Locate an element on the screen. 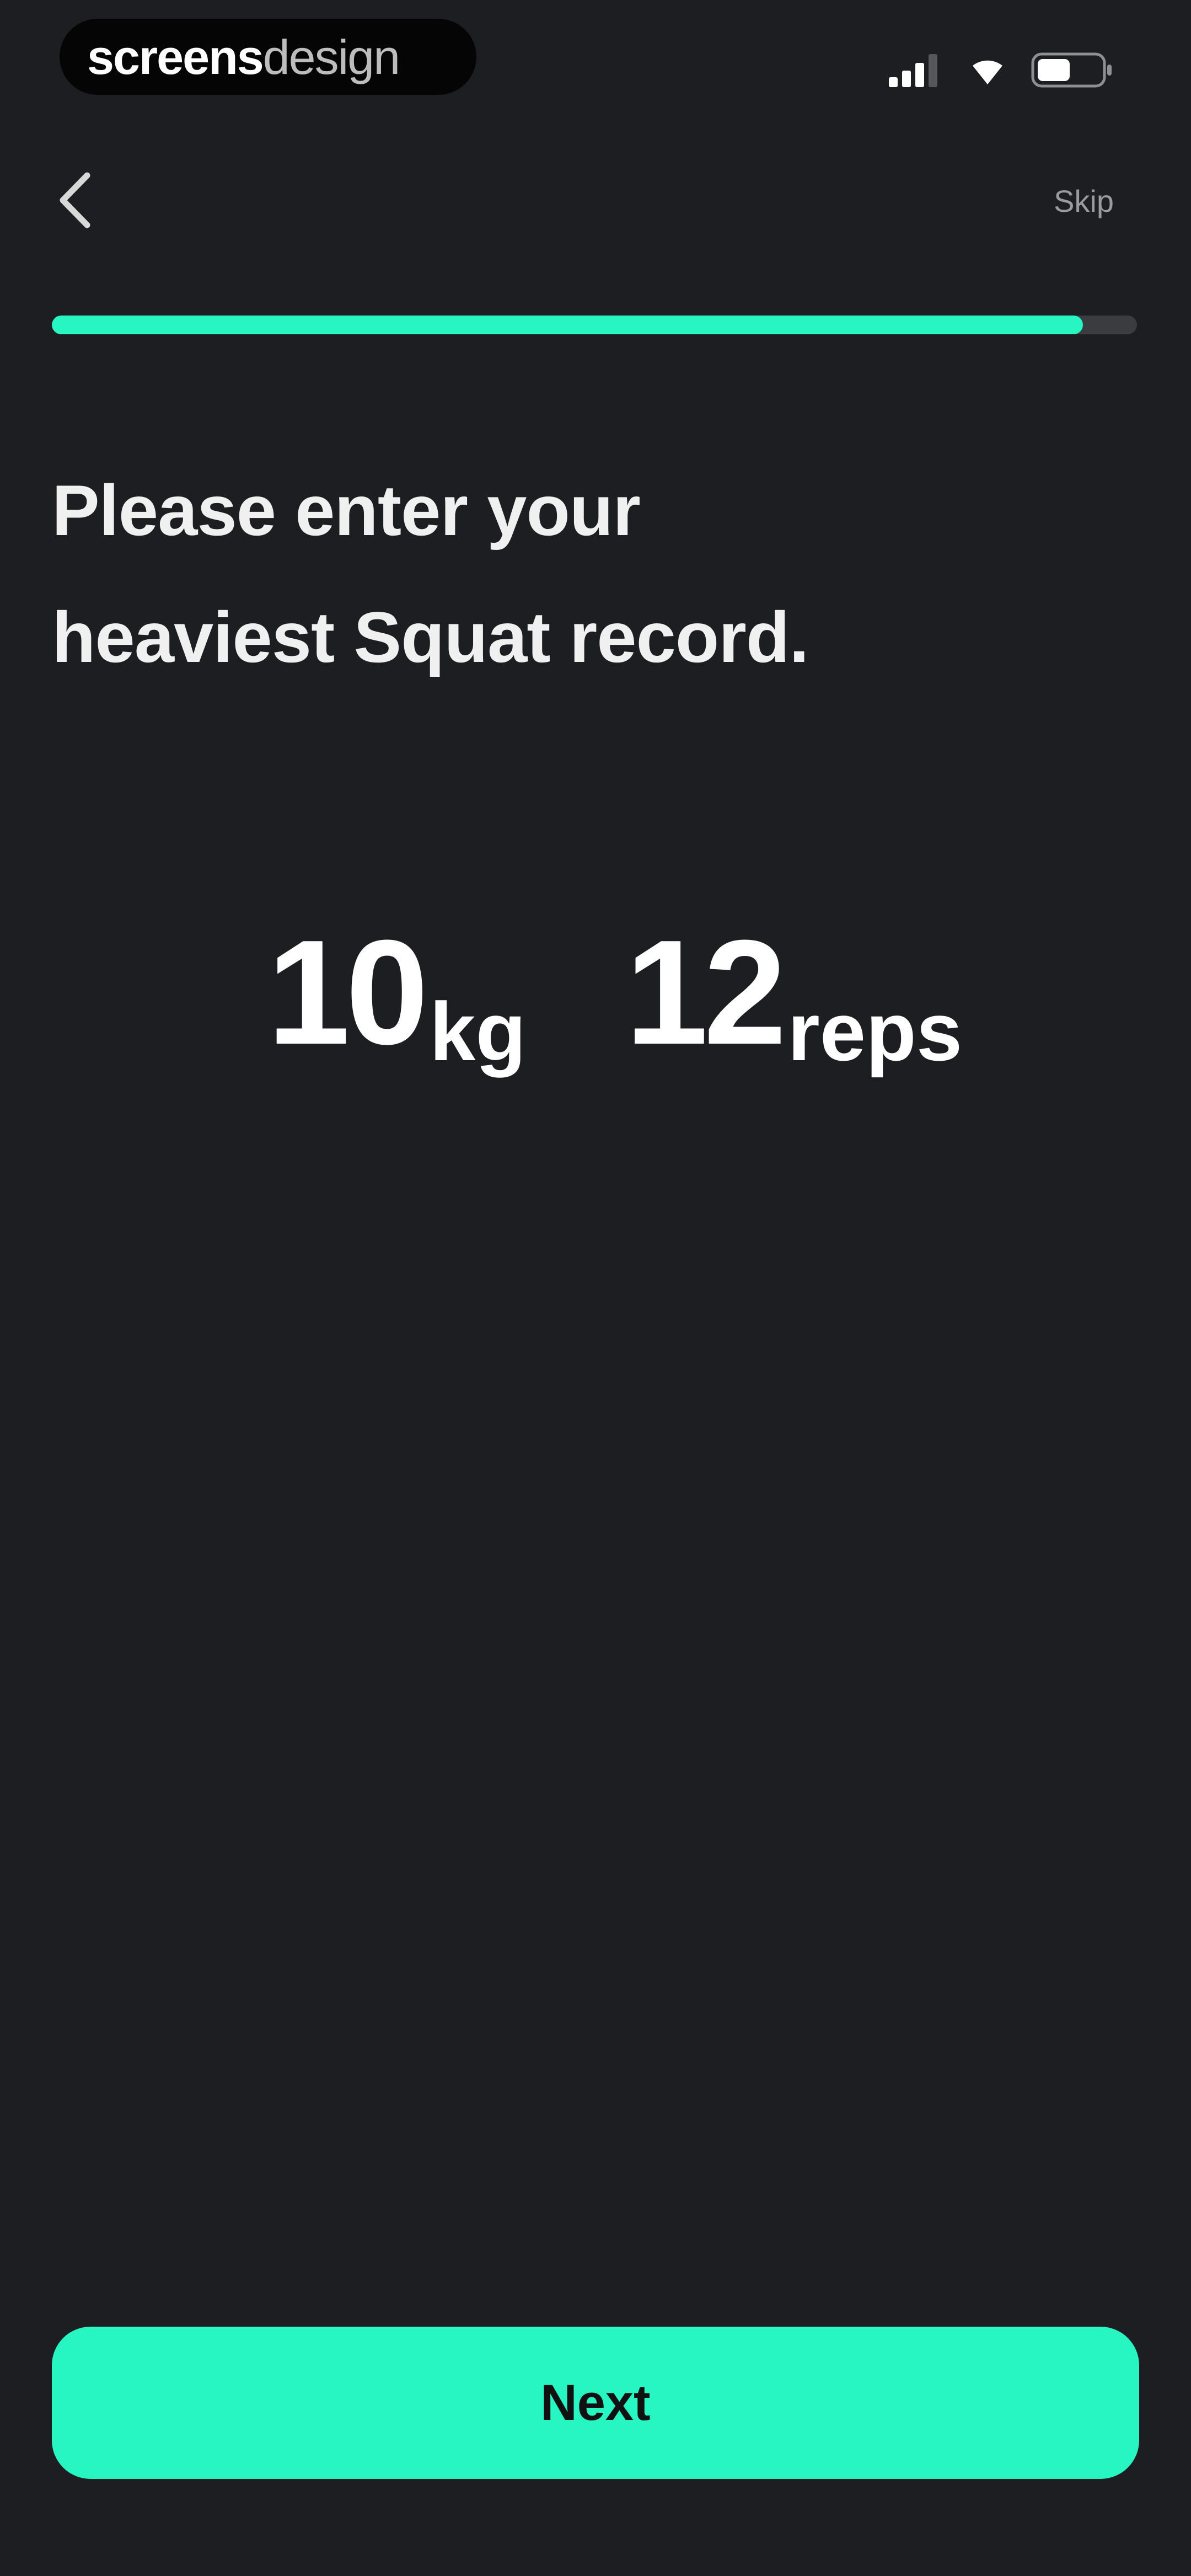 Image resolution: width=1191 pixels, height=2576 pixels. brand-pill: screensdesign is located at coordinates (268, 57).